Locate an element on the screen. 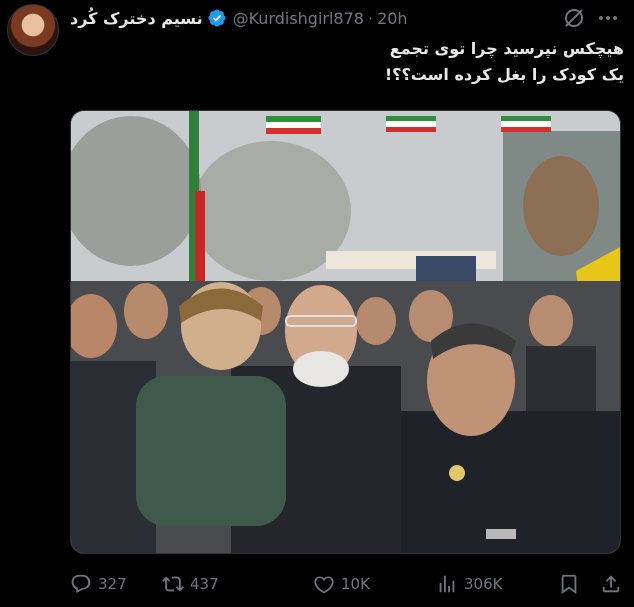  views-icon is located at coordinates (447, 584).